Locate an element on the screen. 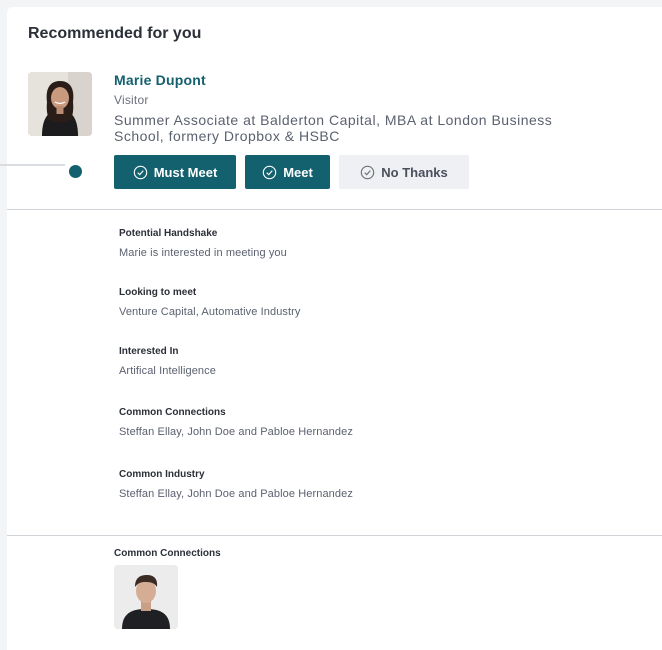  detail-value: Artifical Intelligence is located at coordinates (167, 371).